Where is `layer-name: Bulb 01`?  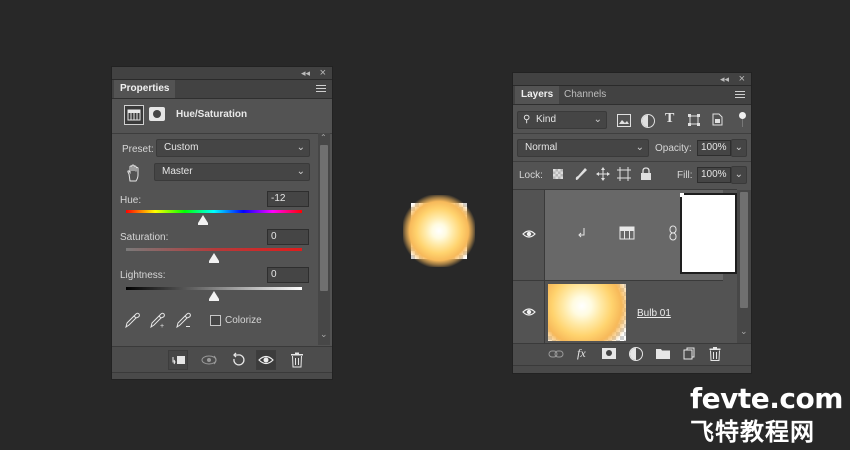
layer-name: Bulb 01 is located at coordinates (654, 313).